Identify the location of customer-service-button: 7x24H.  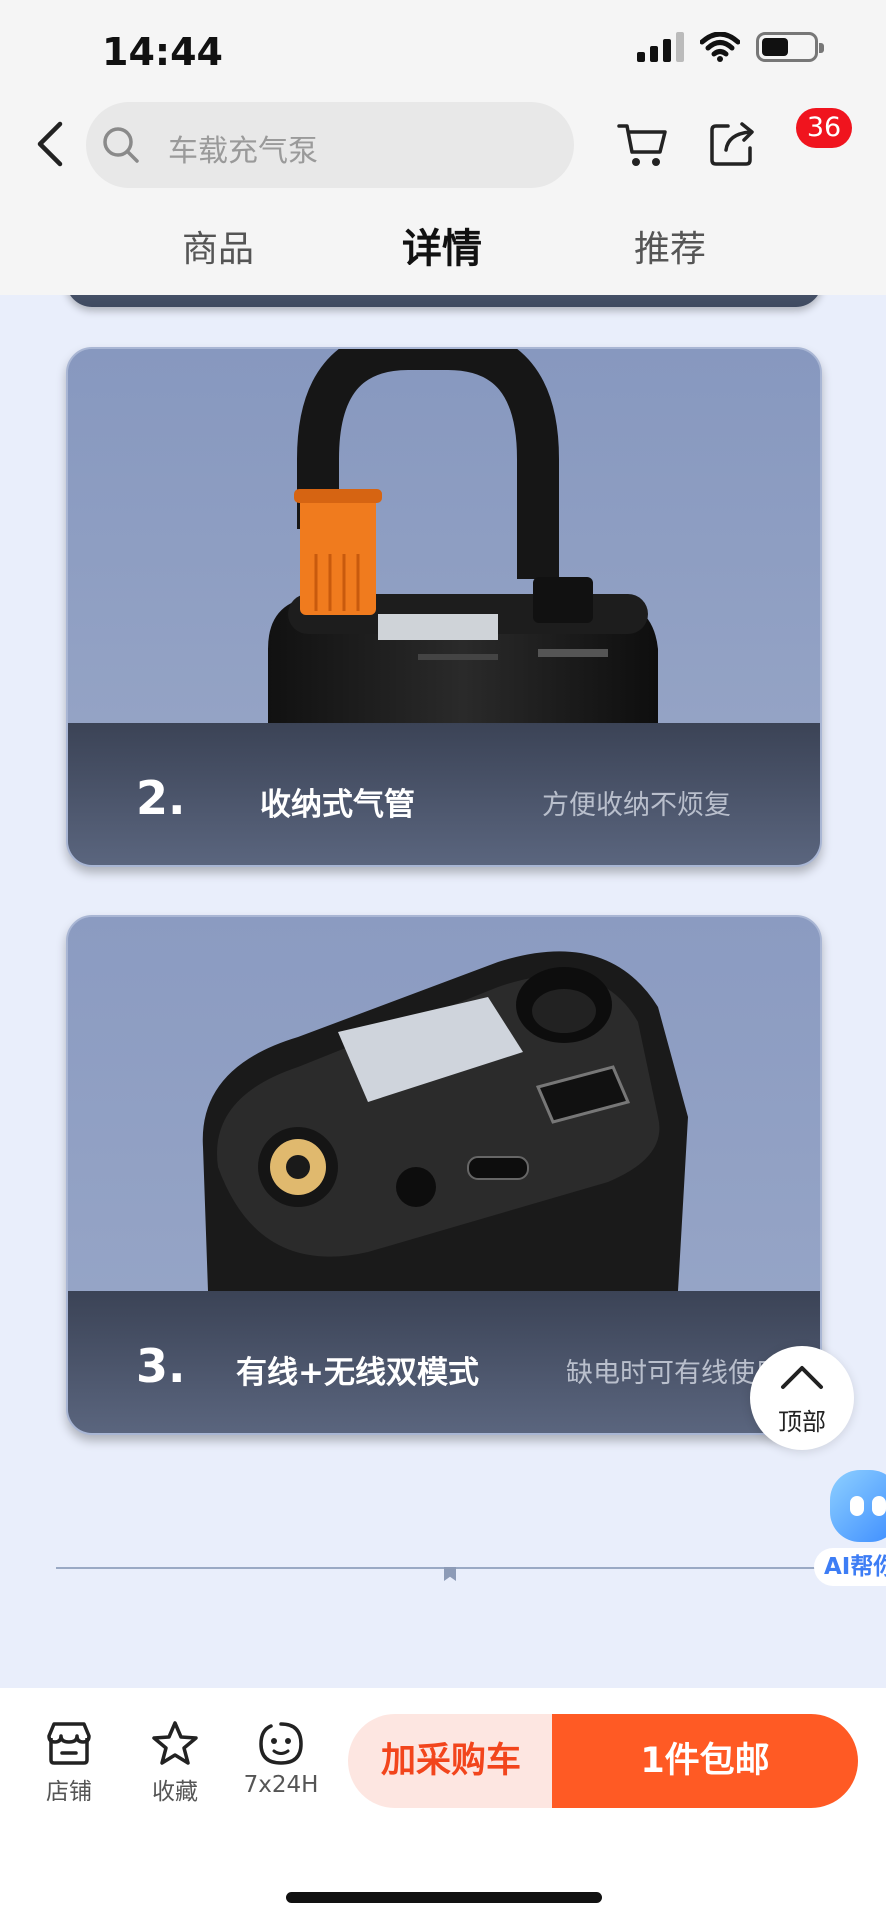
(281, 1759).